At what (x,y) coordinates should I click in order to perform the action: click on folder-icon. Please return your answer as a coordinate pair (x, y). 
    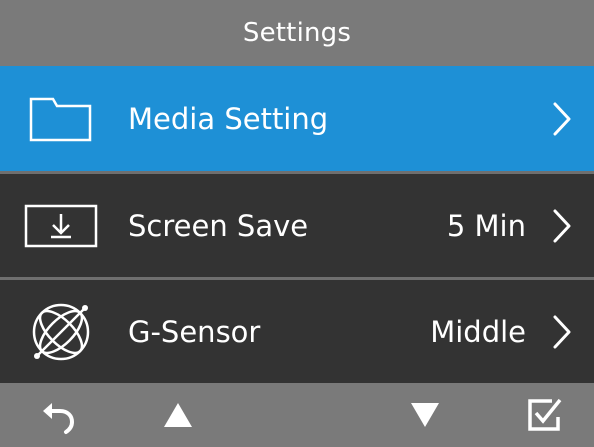
    Looking at the image, I should click on (61, 119).